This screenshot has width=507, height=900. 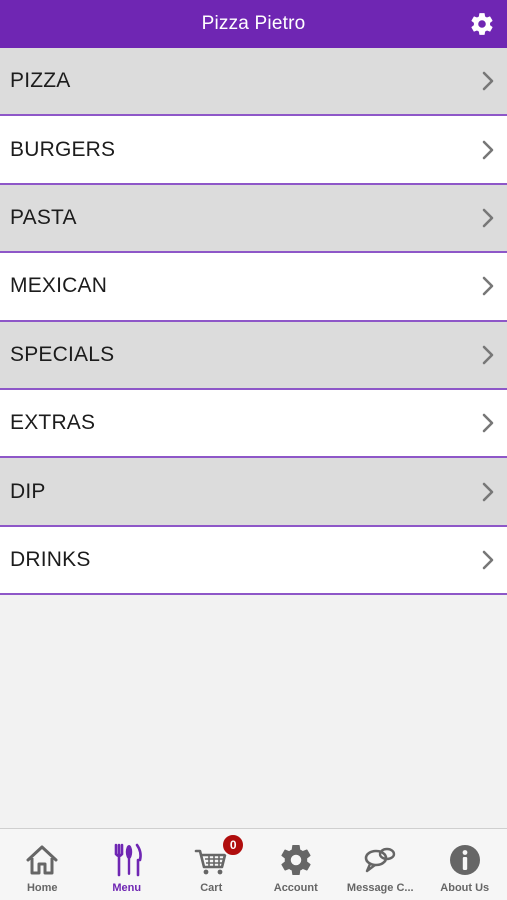 I want to click on fork-knife-icon, so click(x=128, y=860).